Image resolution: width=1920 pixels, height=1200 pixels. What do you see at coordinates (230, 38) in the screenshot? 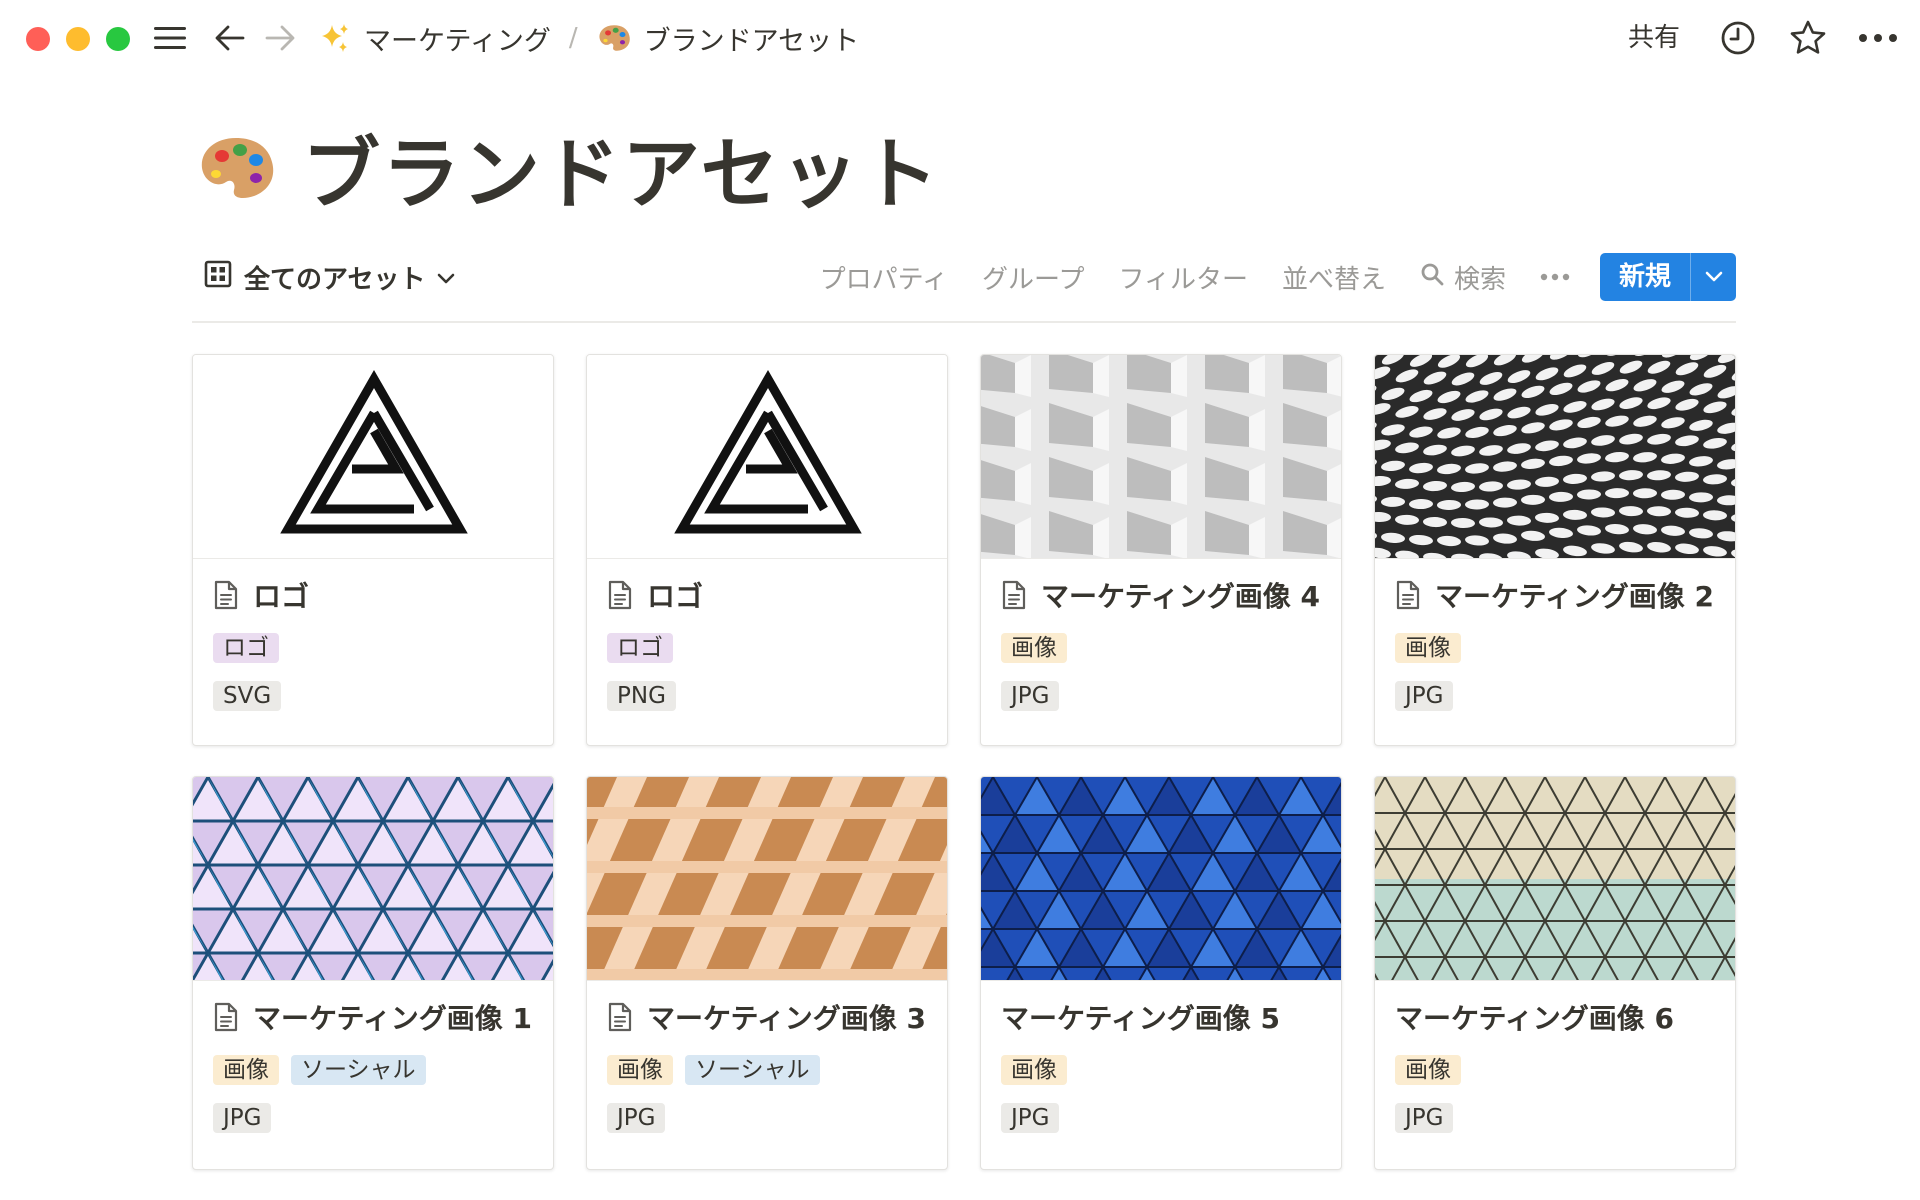
I see `back-arrow-icon` at bounding box center [230, 38].